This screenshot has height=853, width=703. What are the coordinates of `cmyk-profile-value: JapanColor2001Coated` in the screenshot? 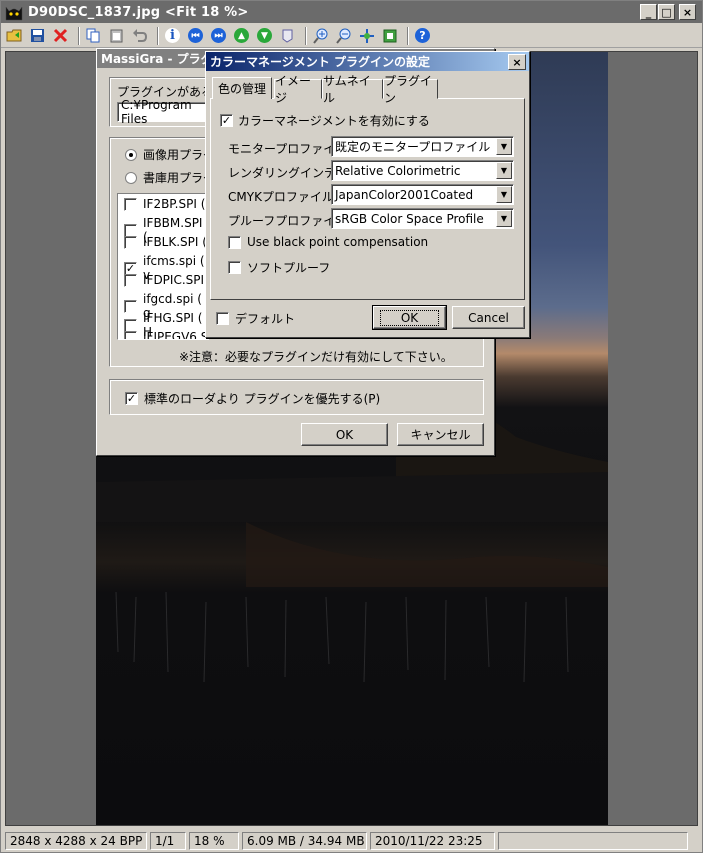 It's located at (404, 194).